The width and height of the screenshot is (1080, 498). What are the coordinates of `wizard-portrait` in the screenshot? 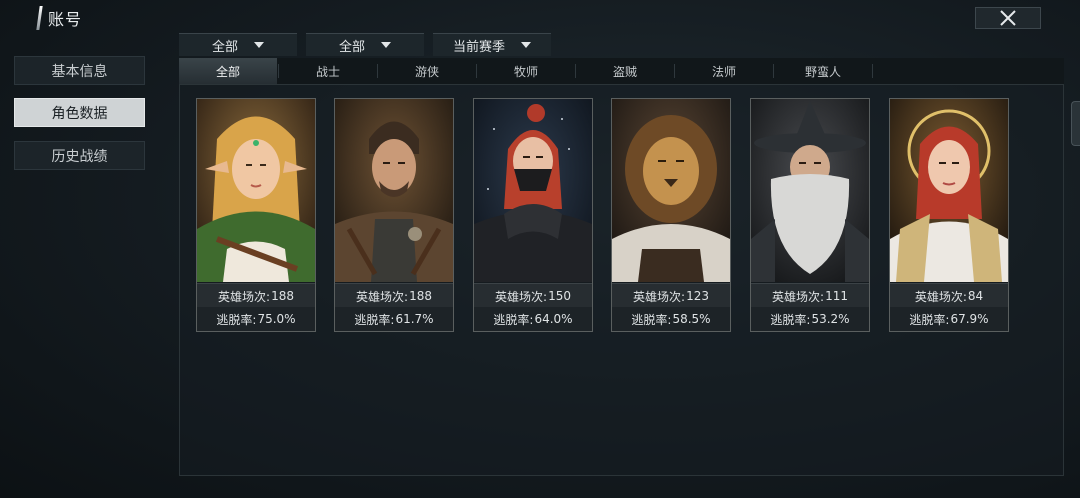 It's located at (810, 190).